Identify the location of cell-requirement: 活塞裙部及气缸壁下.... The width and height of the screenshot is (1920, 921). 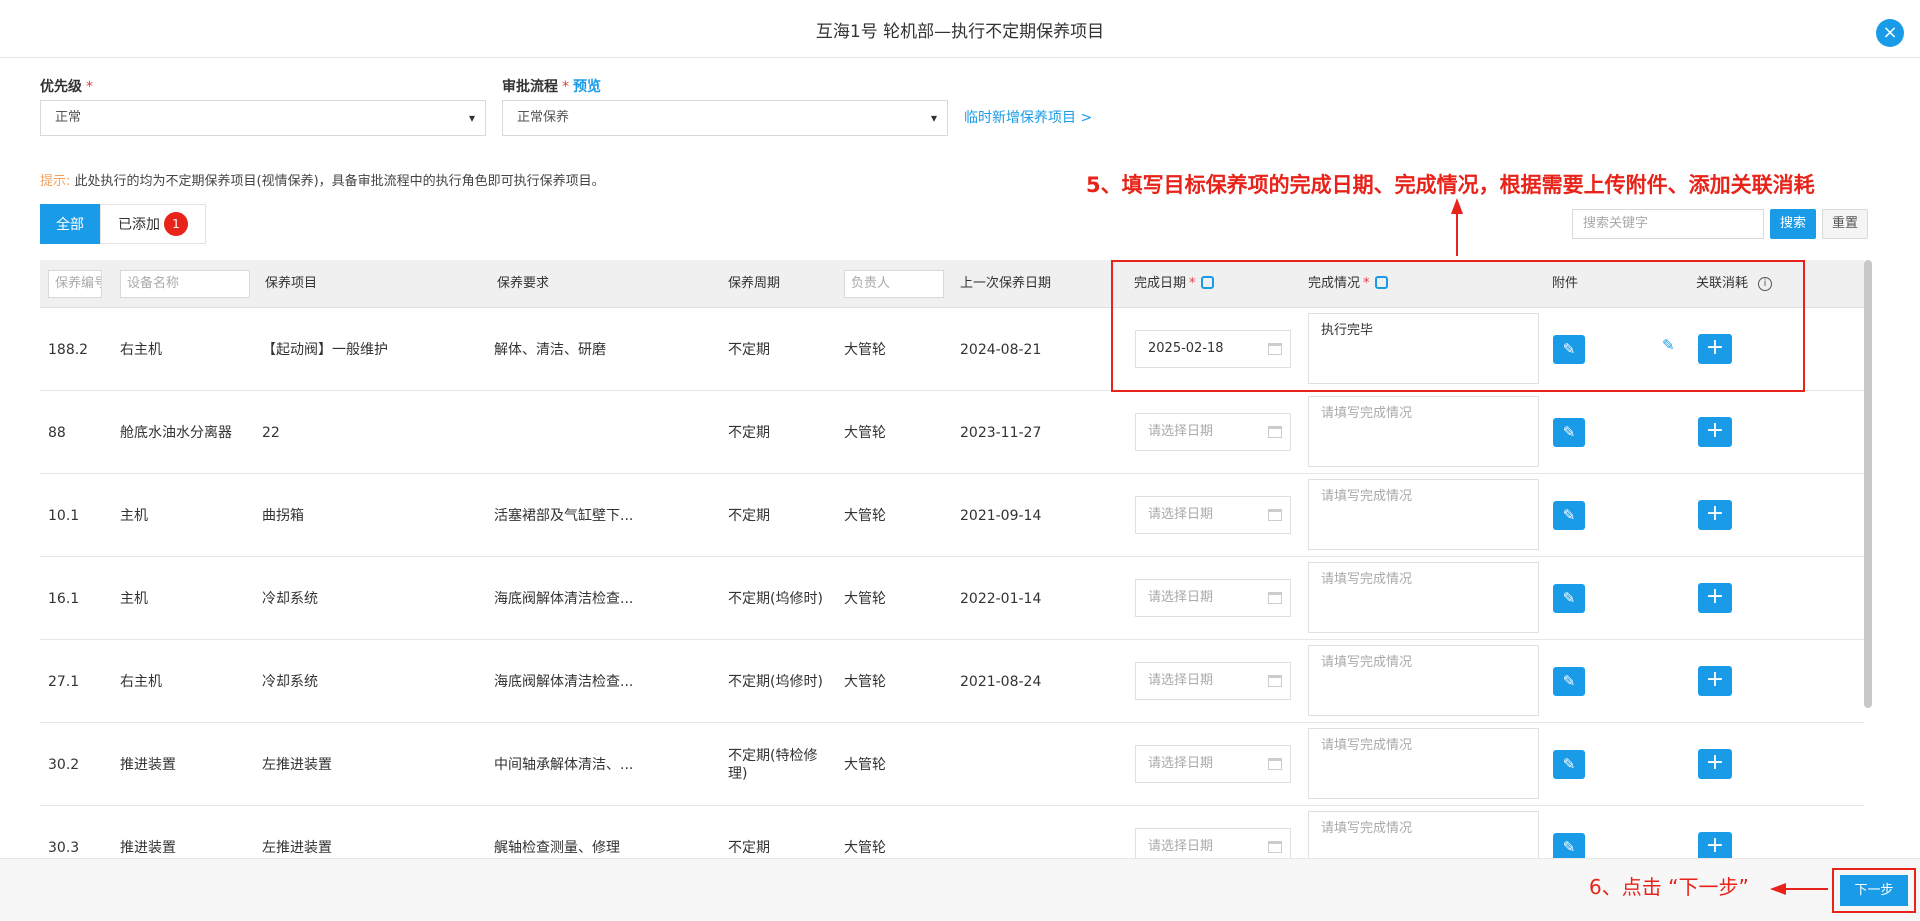
(564, 515).